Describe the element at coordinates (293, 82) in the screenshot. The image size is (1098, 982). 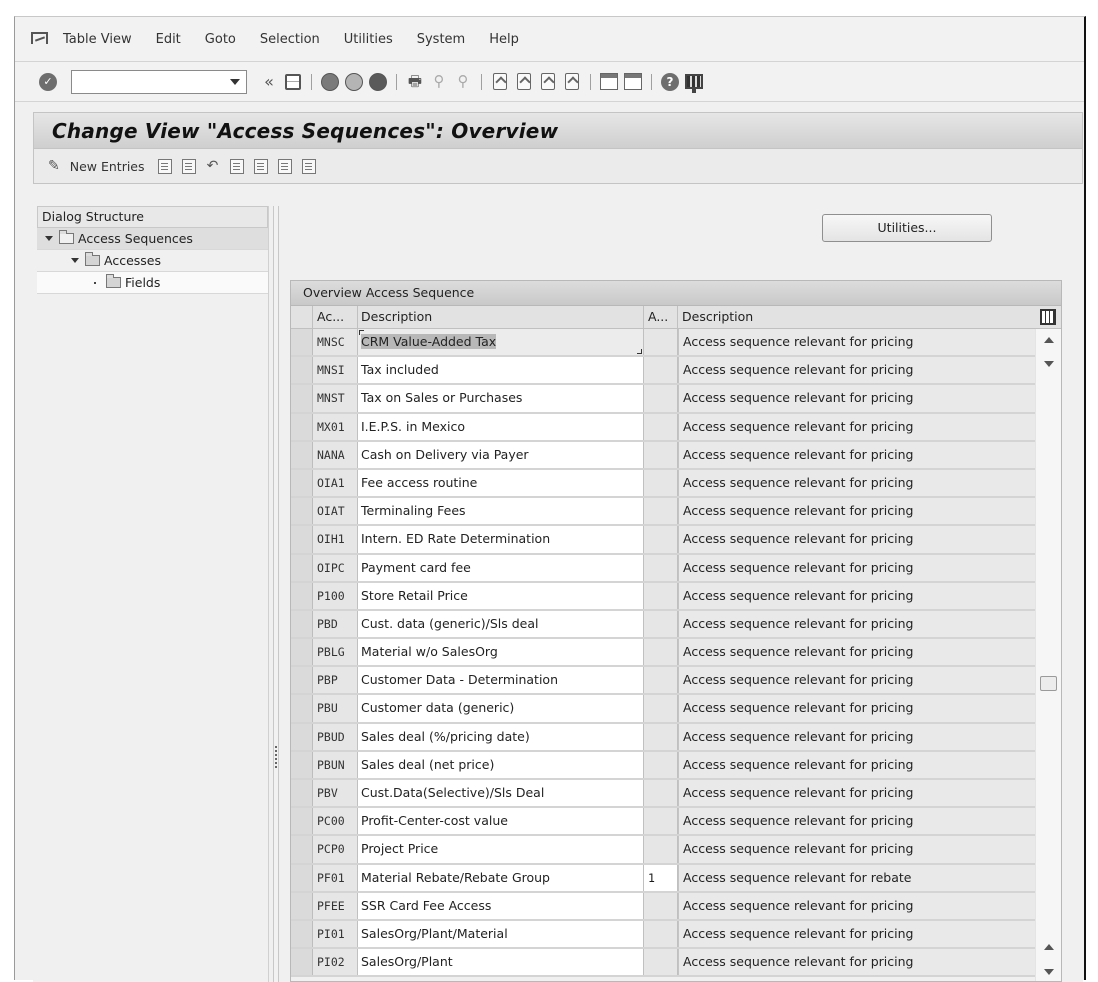
I see `save-icon` at that location.